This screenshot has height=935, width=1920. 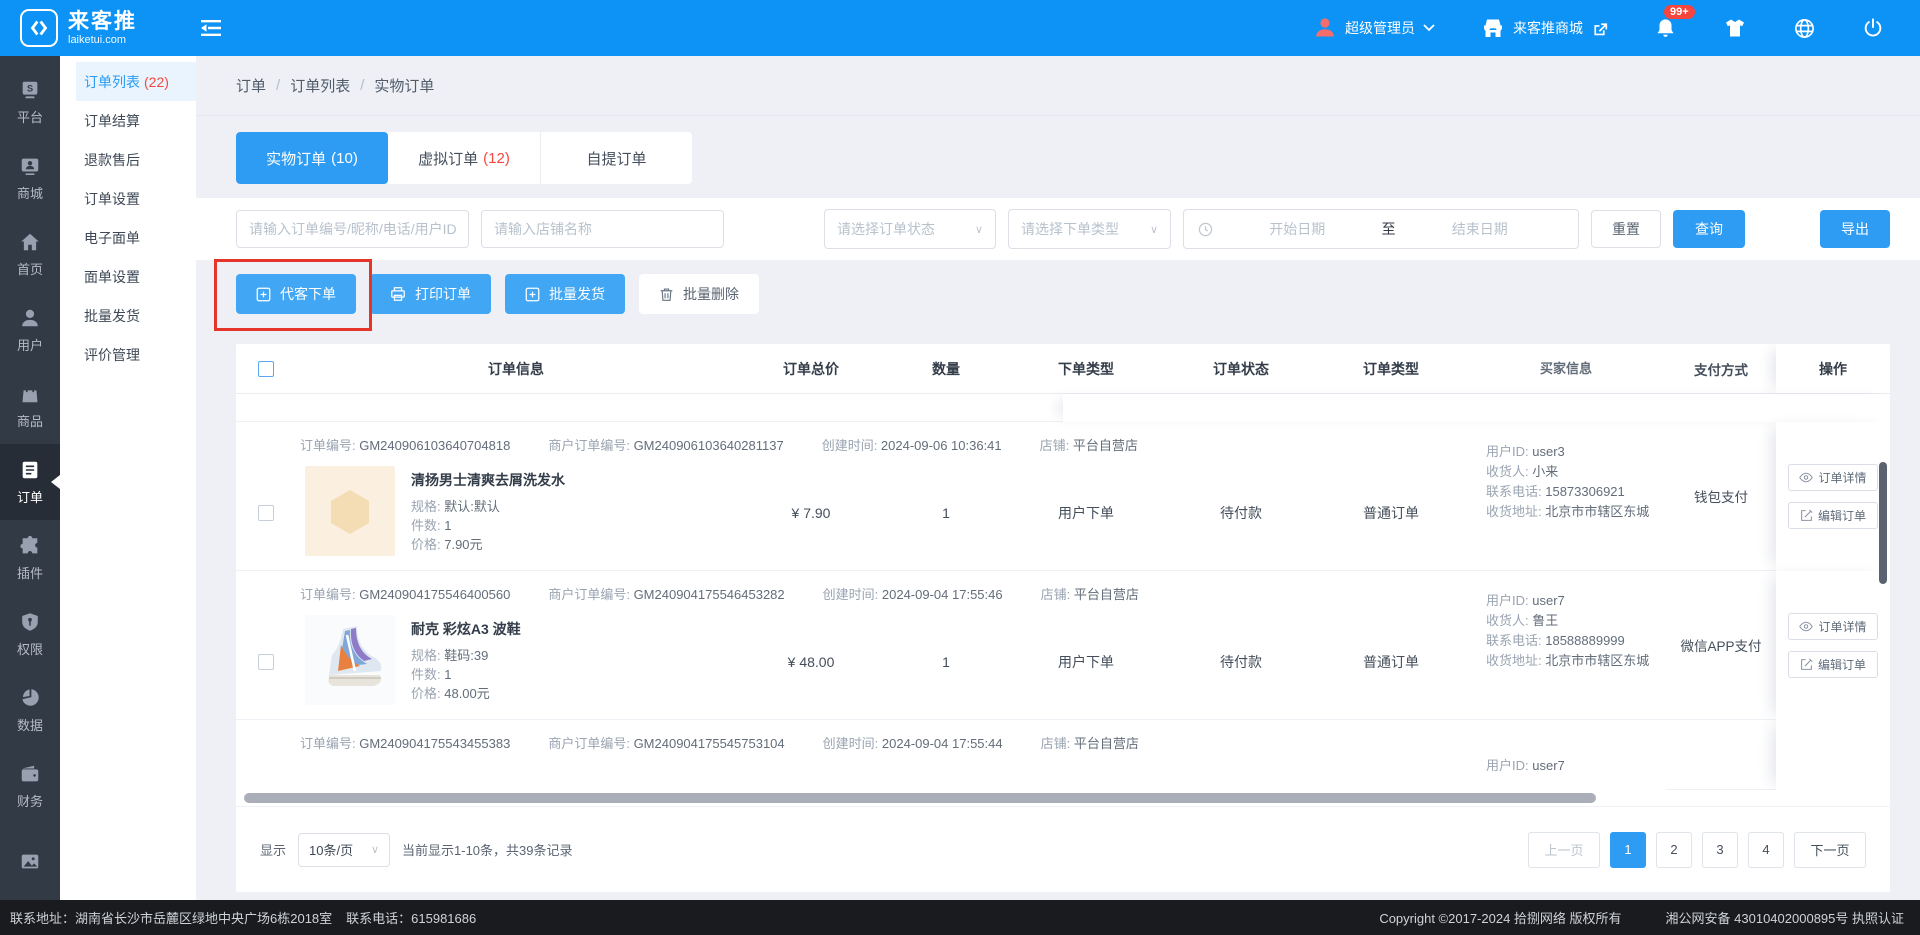 I want to click on globe-icon, so click(x=1804, y=28).